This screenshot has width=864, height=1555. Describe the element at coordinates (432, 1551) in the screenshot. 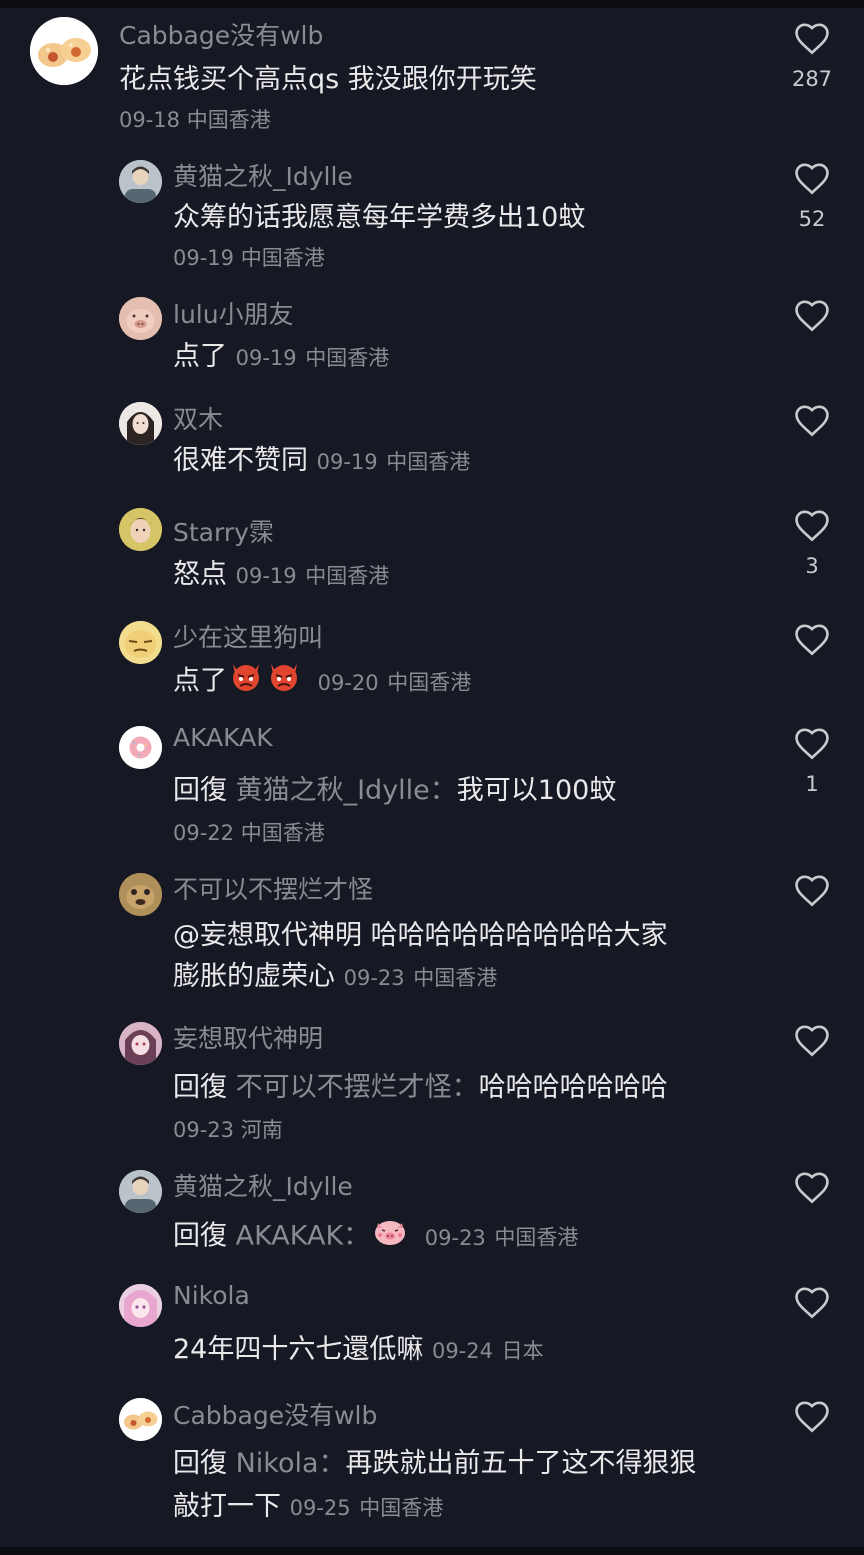

I see `bottom-divider` at that location.